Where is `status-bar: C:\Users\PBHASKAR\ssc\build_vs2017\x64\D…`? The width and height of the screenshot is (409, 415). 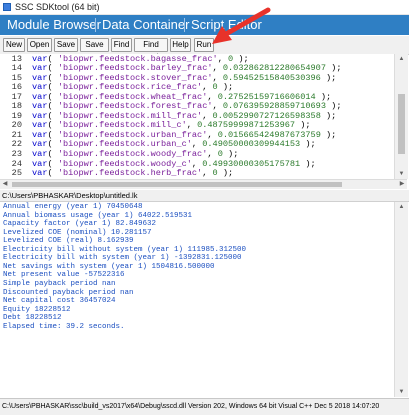
status-bar: C:\Users\PBHASKAR\ssc\build_vs2017\x64\D… is located at coordinates (204, 406).